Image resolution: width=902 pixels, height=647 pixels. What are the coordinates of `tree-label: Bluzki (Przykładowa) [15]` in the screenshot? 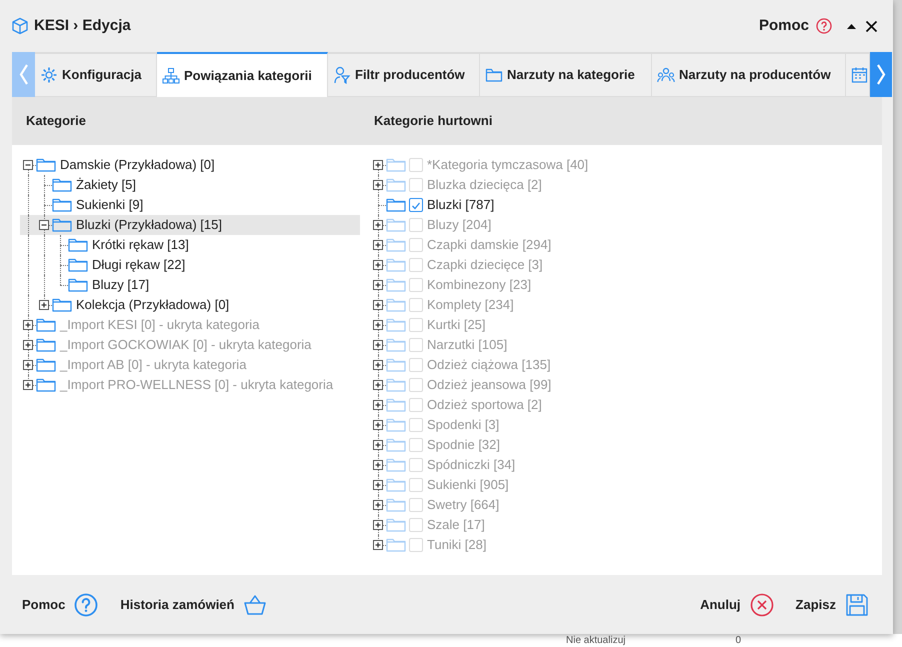 It's located at (149, 225).